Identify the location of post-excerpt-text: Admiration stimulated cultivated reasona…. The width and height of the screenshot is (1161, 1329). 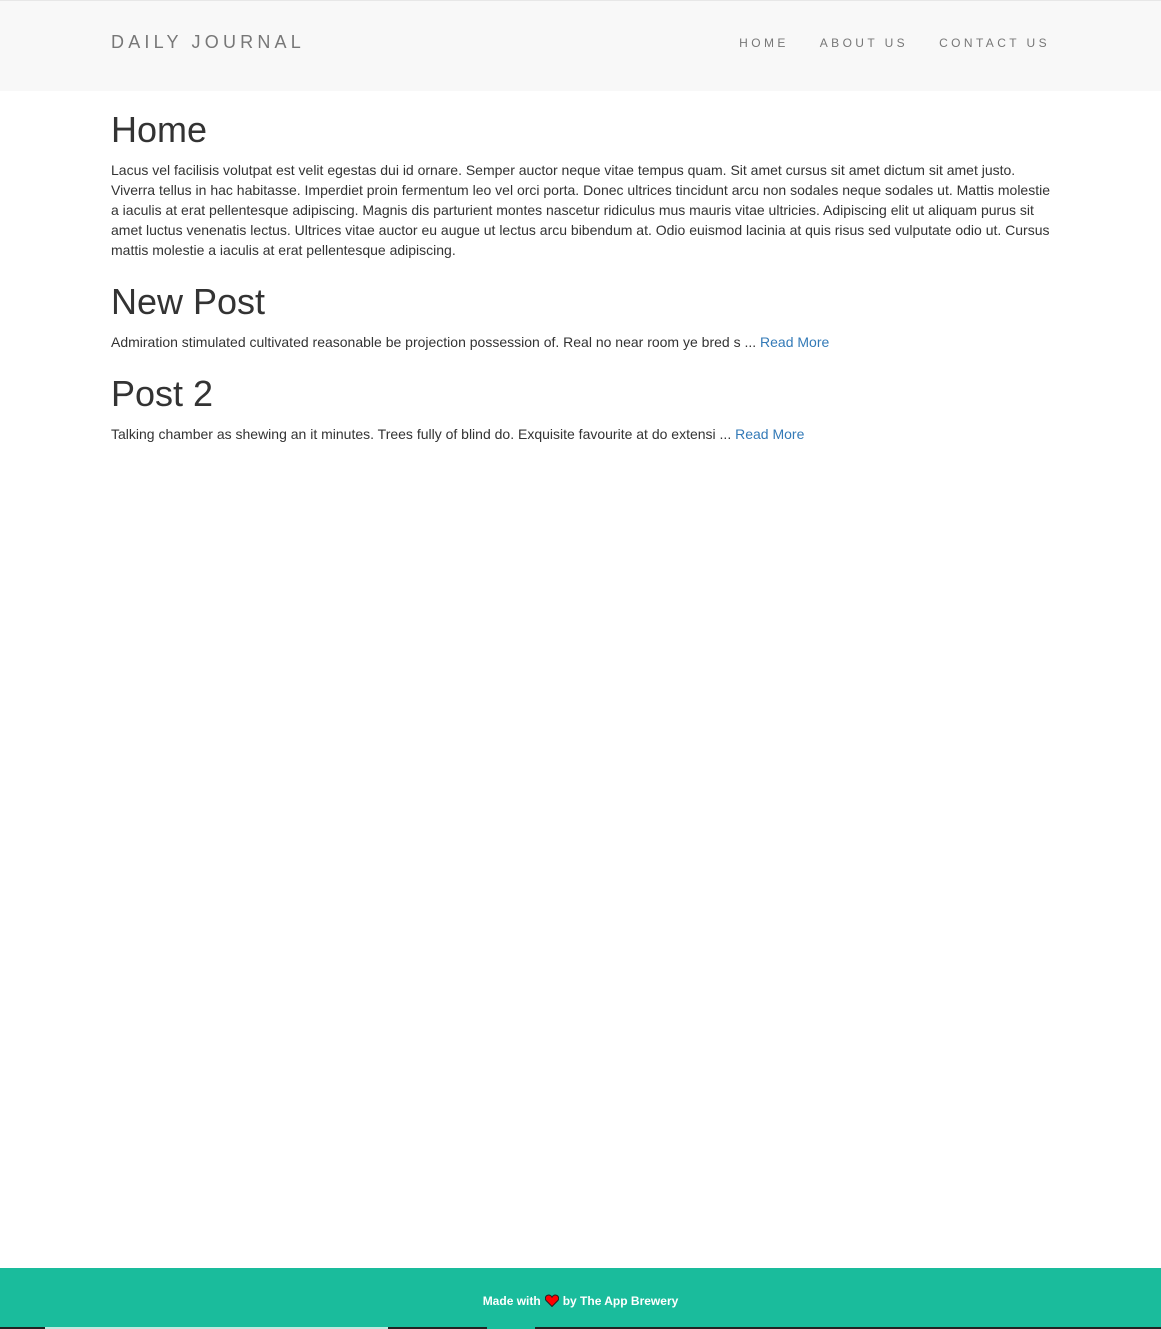
(436, 342).